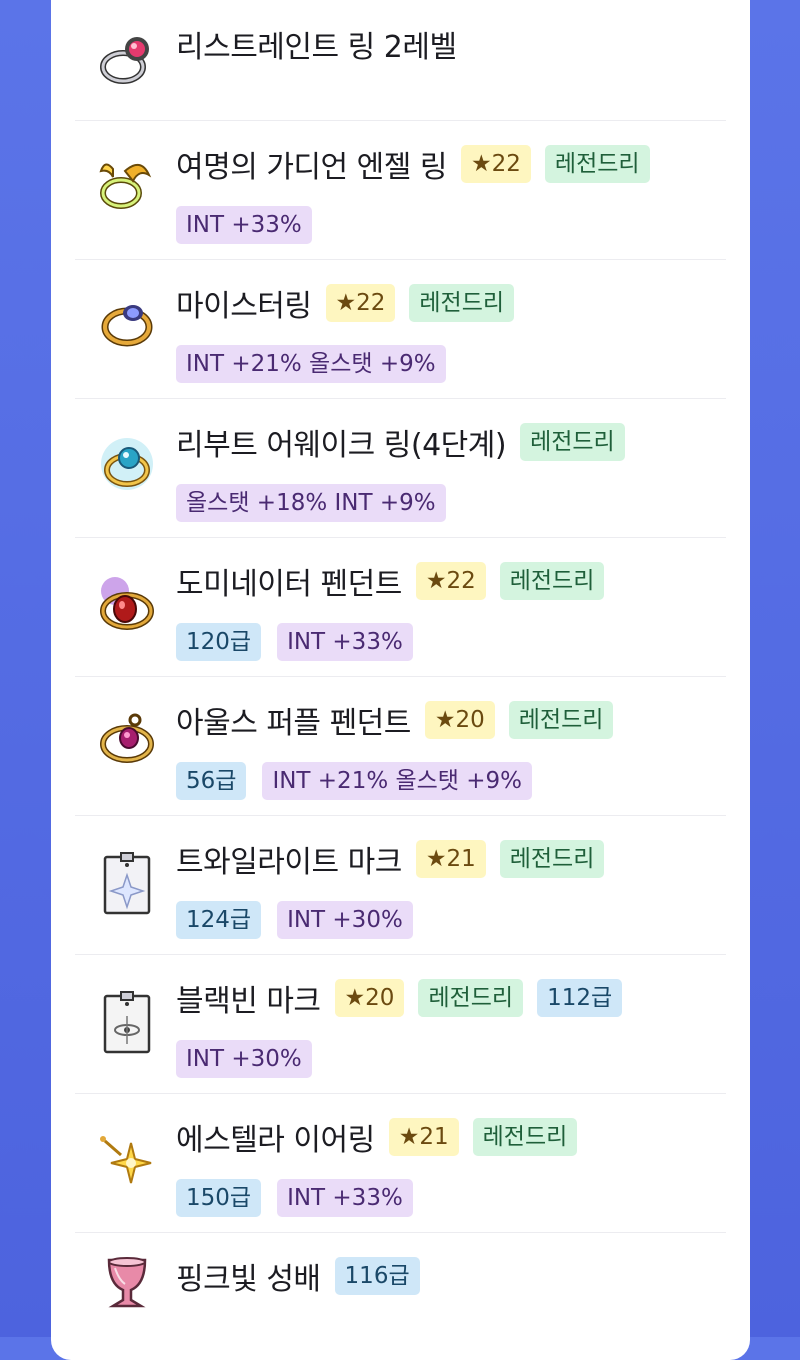 The height and width of the screenshot is (1360, 800). What do you see at coordinates (400, 1163) in the screenshot?
I see `list-item: 에스텔라 이어링 ★21 레전드리 150급 INT +33%` at bounding box center [400, 1163].